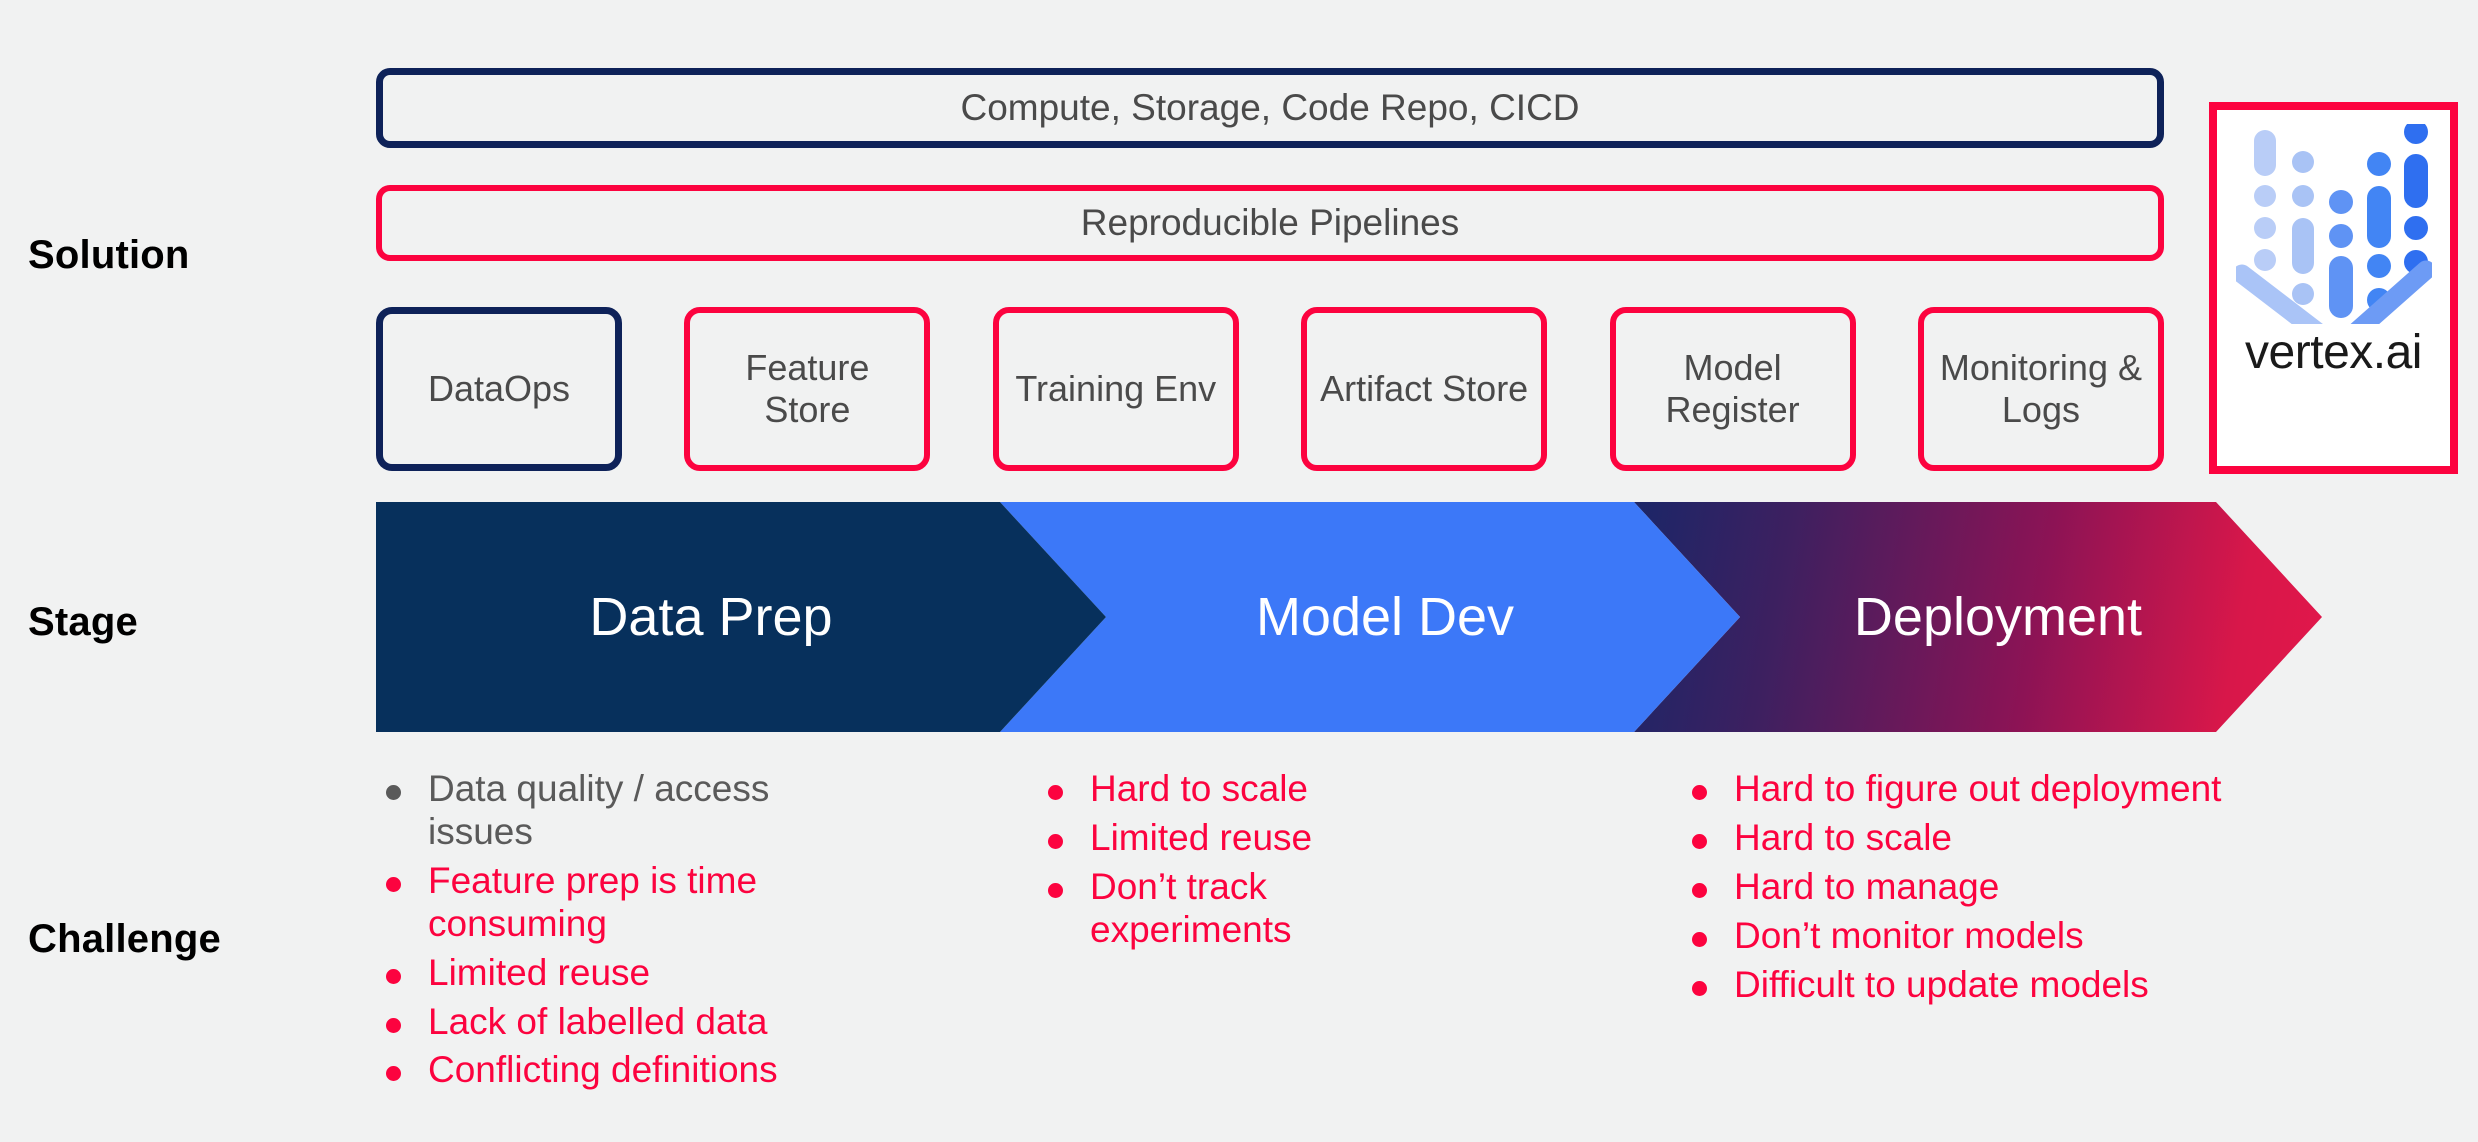 The width and height of the screenshot is (2478, 1142). I want to click on vertex-ai-card: vertex.ai, so click(2333, 288).